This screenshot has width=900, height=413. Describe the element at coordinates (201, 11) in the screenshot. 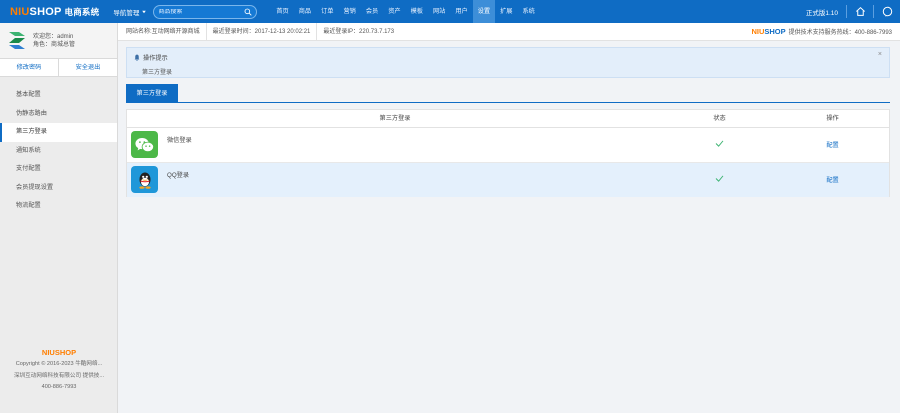

I see `search-input` at that location.